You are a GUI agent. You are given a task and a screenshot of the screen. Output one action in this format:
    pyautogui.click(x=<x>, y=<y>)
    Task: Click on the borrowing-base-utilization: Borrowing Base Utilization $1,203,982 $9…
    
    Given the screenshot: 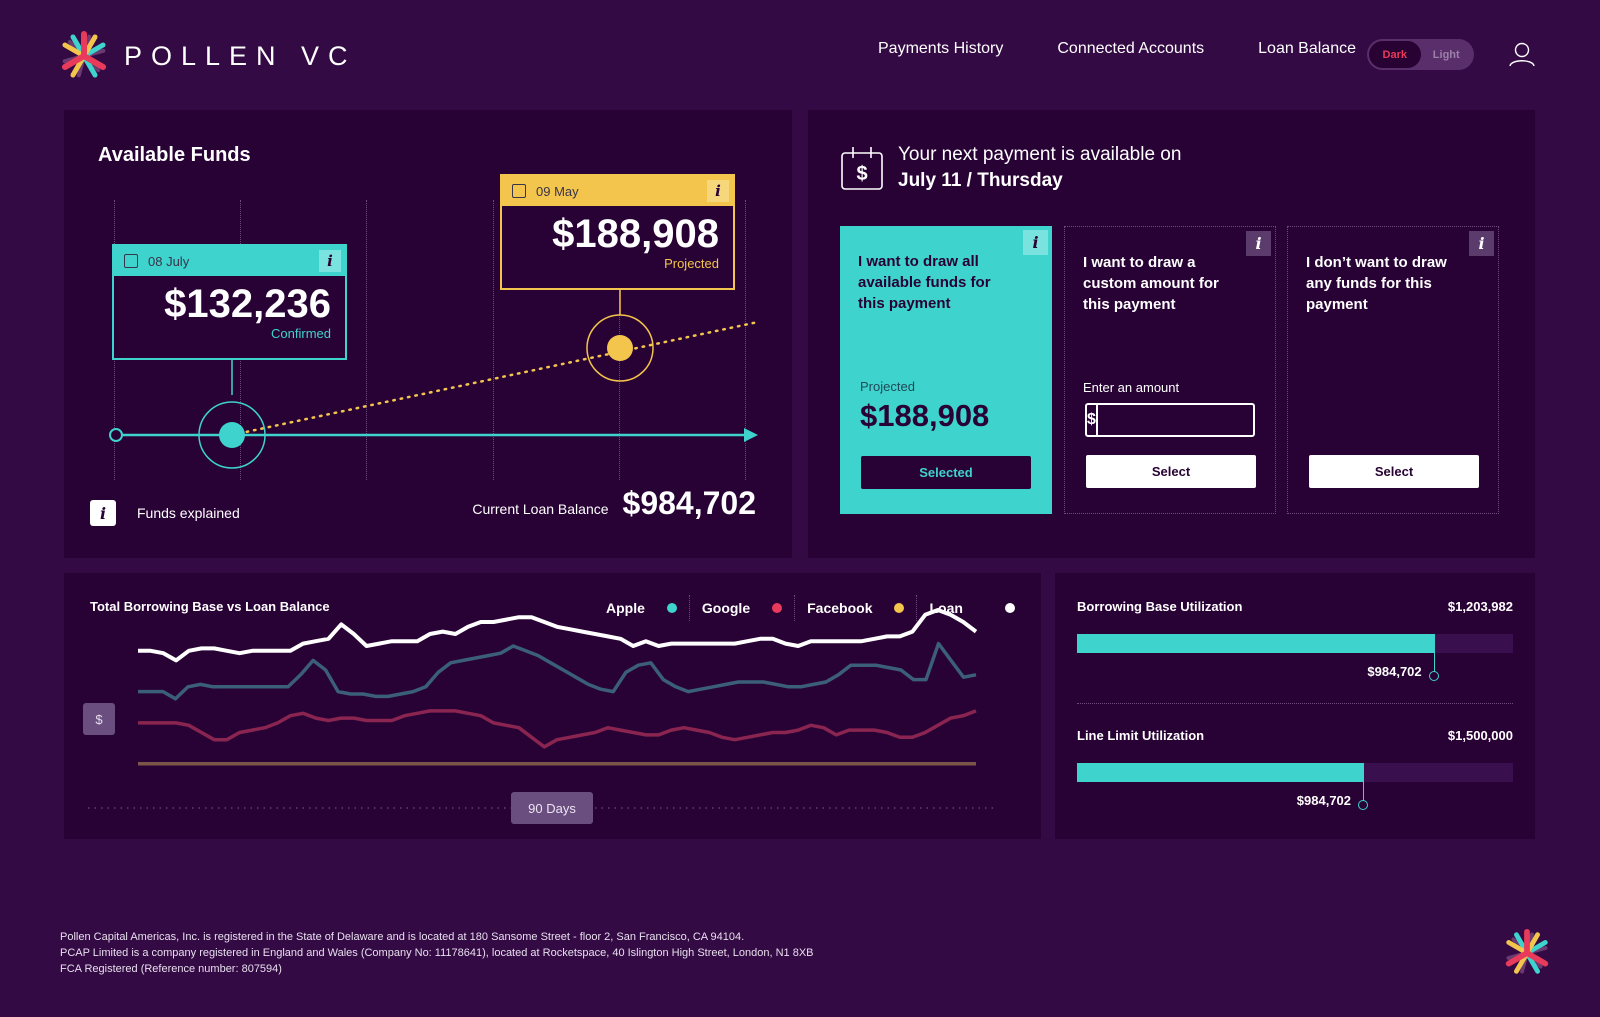 What is the action you would take?
    pyautogui.click(x=1295, y=640)
    